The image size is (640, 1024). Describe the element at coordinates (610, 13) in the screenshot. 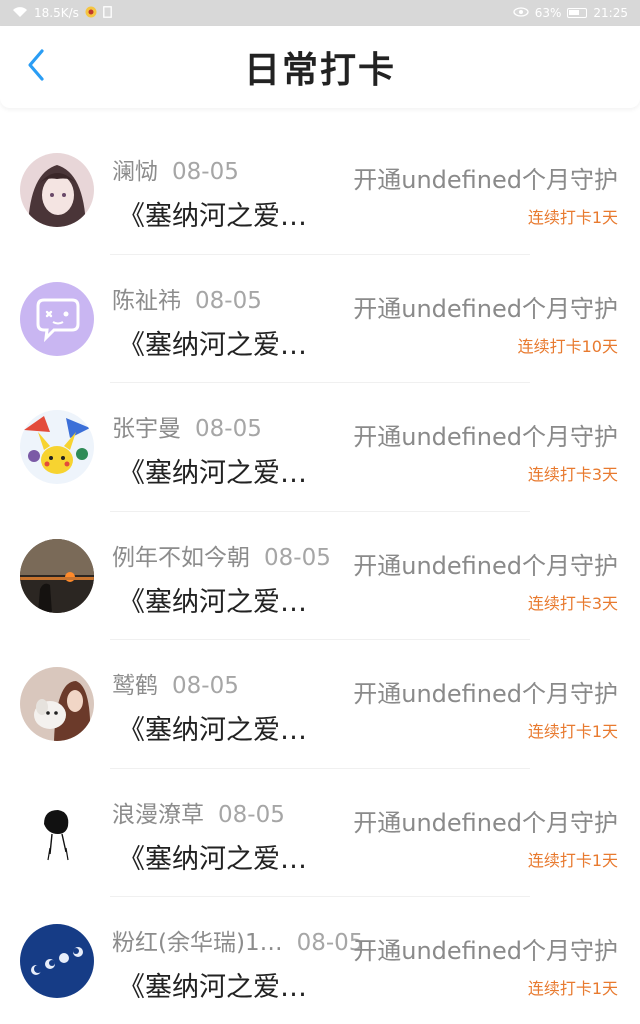

I see `status-time: 21:25` at that location.